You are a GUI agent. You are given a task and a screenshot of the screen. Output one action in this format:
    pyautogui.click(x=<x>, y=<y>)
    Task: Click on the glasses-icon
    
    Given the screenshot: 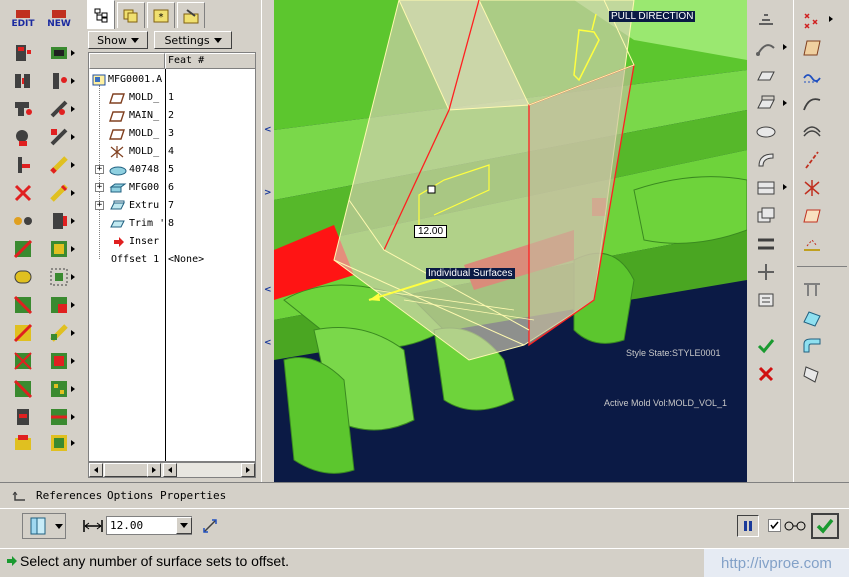 What is the action you would take?
    pyautogui.click(x=795, y=526)
    